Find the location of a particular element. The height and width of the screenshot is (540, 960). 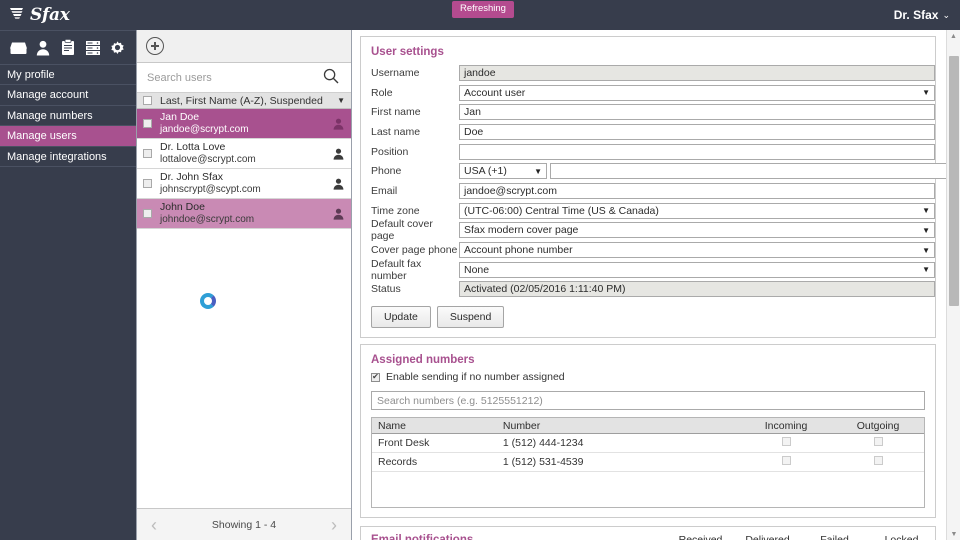

username-field: jandoe is located at coordinates (697, 72).